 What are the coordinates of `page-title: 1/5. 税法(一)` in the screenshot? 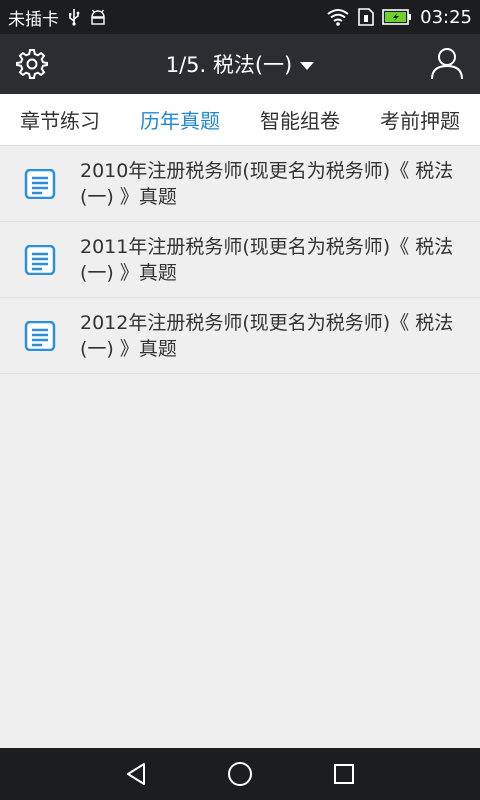 It's located at (229, 65).